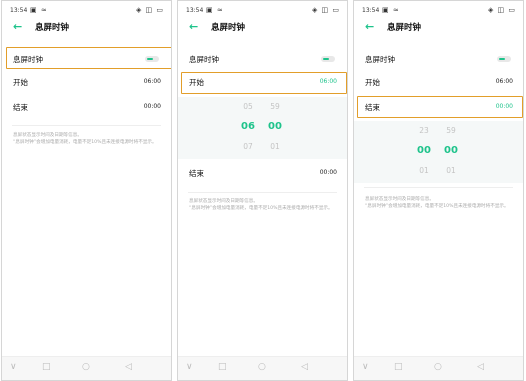  I want to click on picker-hour-next: 07, so click(248, 146).